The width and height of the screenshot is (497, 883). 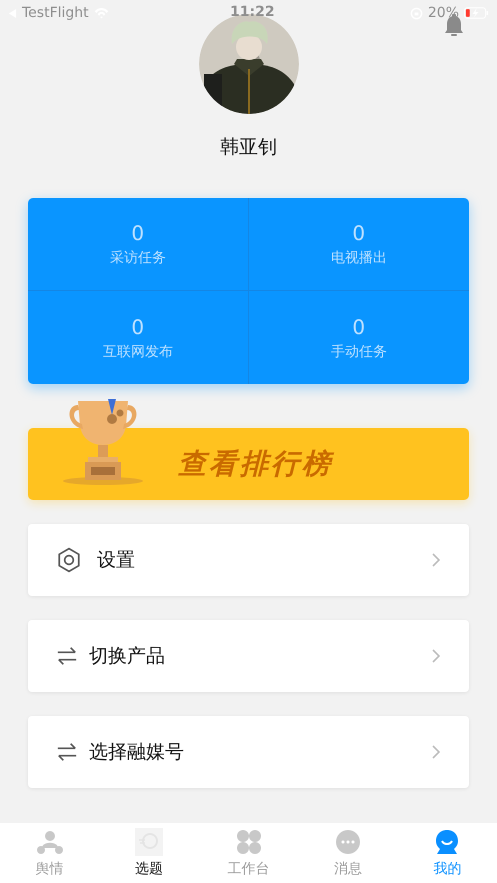 I want to click on menu-label: 选择融媒号, so click(x=137, y=752).